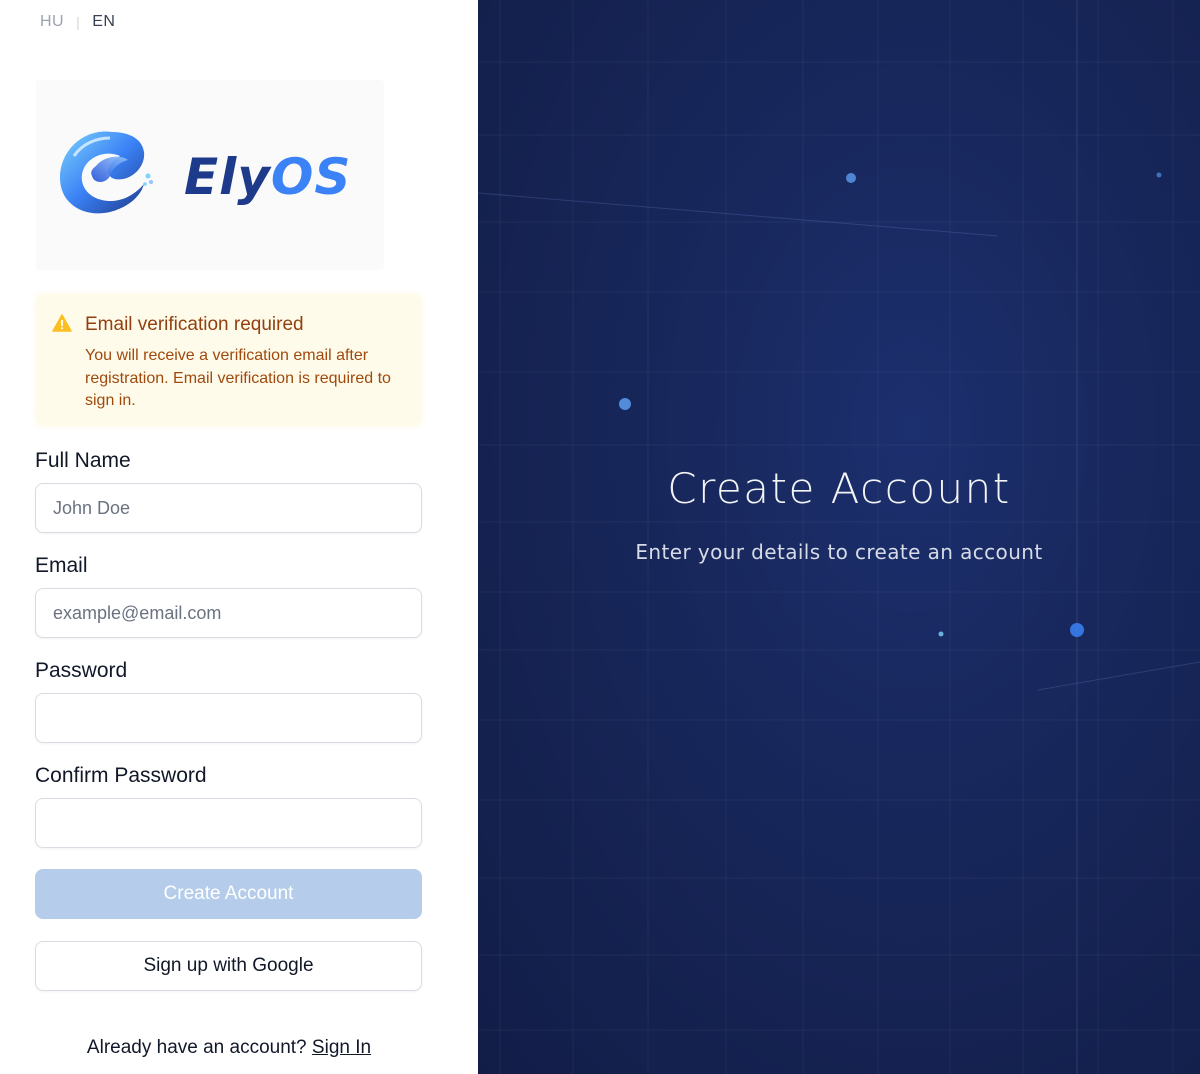 The image size is (1200, 1074). I want to click on email-label: Email, so click(61, 565).